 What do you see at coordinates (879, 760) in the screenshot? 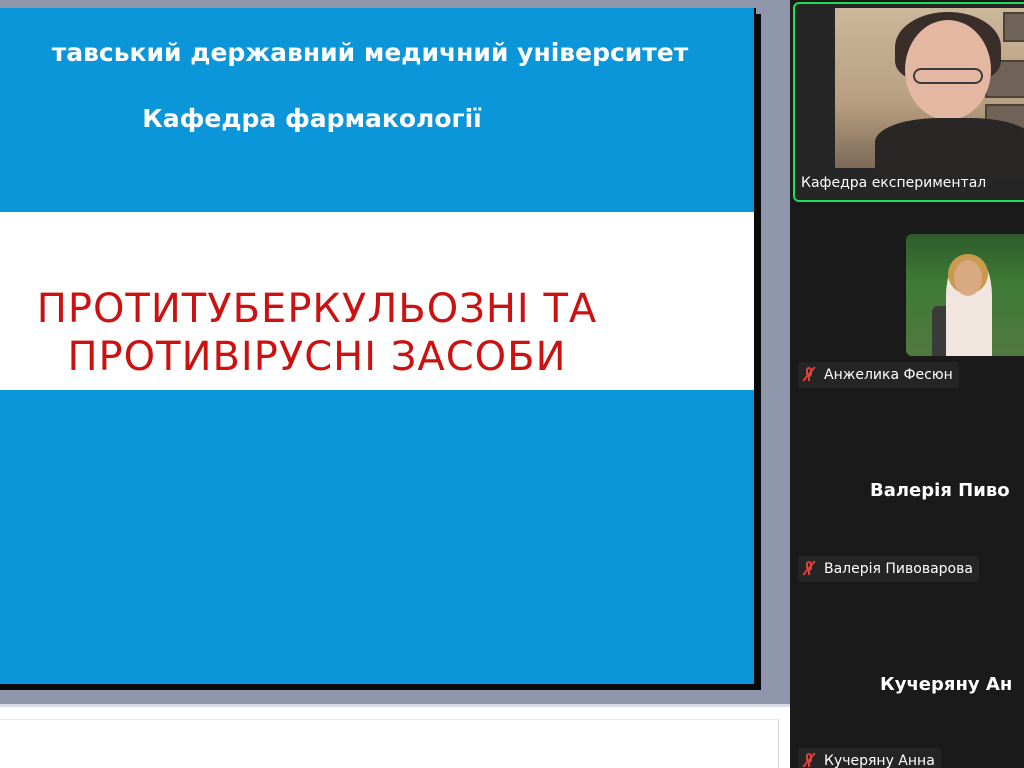
I see `participant-name: Кучеряну Анна` at bounding box center [879, 760].